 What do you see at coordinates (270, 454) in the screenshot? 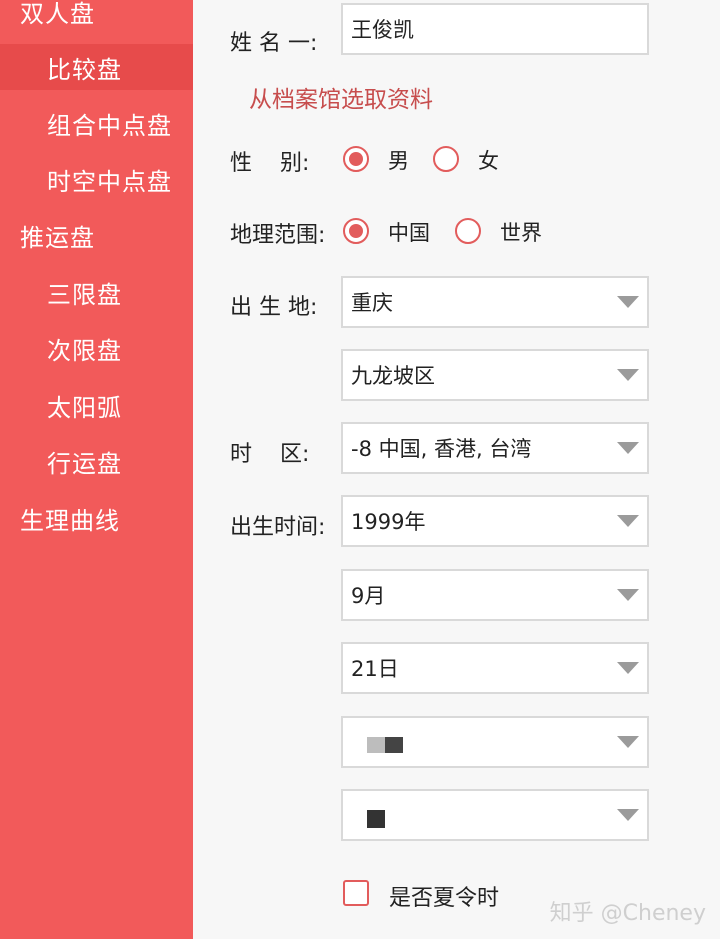
I see `timezone-label: 时 区:` at bounding box center [270, 454].